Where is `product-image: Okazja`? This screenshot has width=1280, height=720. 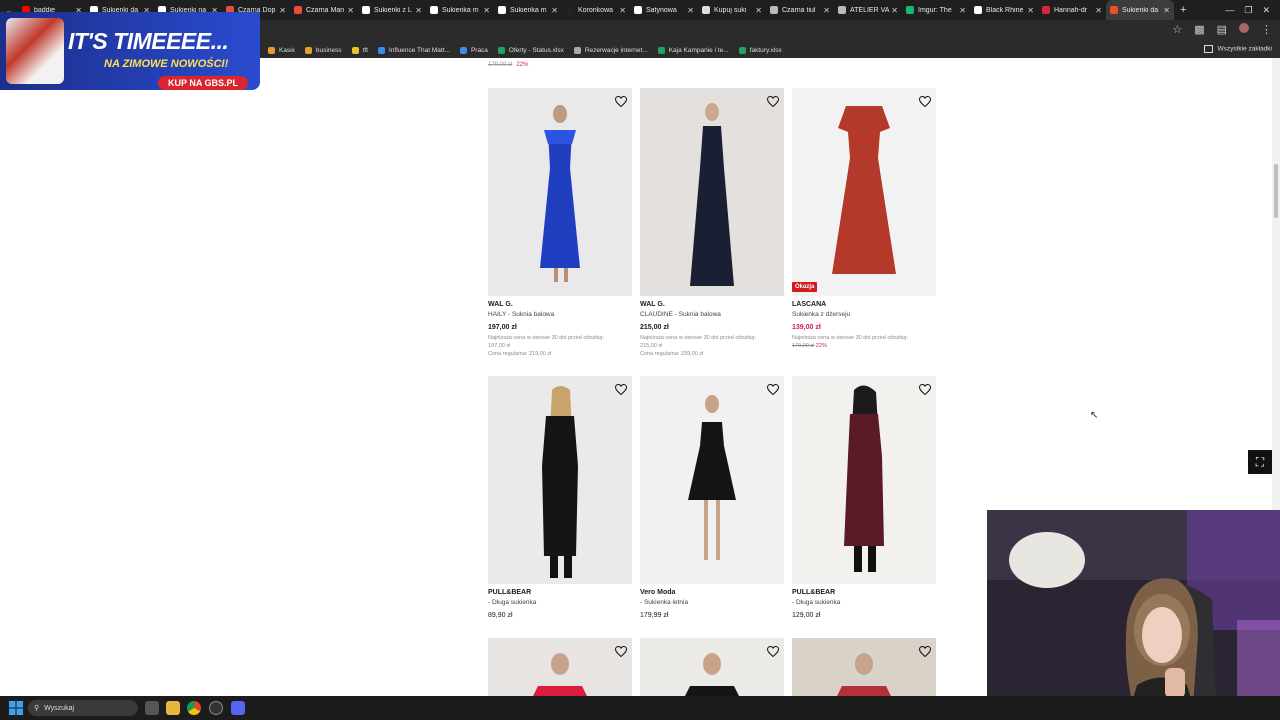
product-image: Okazja is located at coordinates (864, 192).